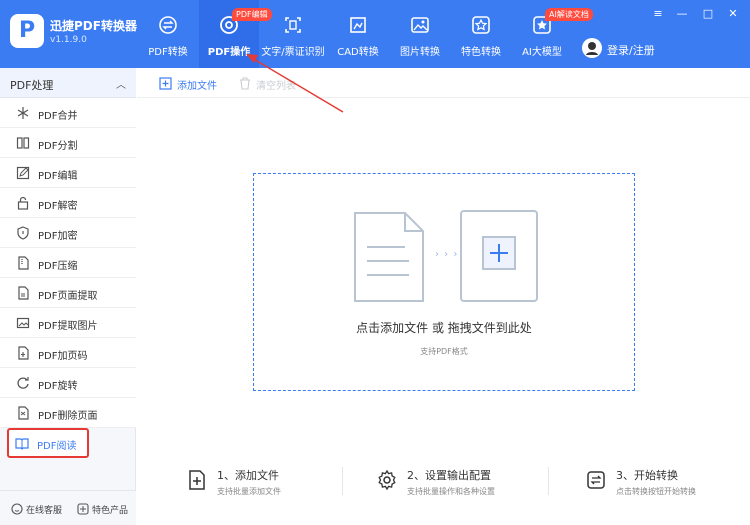  Describe the element at coordinates (44, 509) in the screenshot. I see `online-service-button: 在线客服` at that location.